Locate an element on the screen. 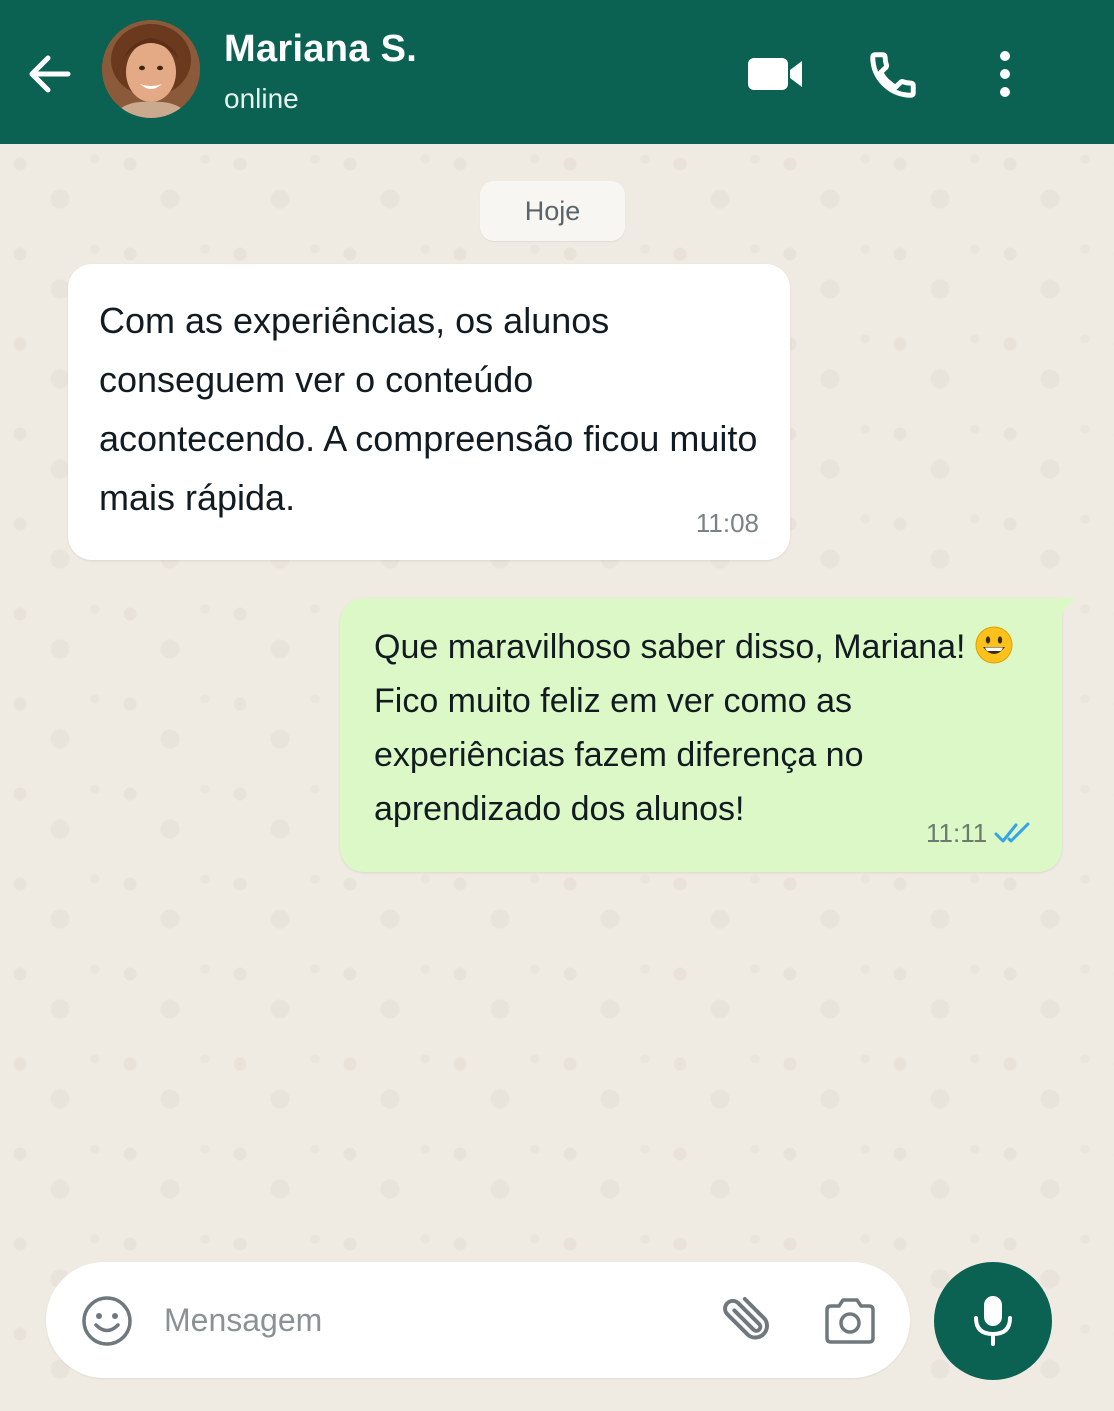  arrow-left-icon is located at coordinates (50, 74).